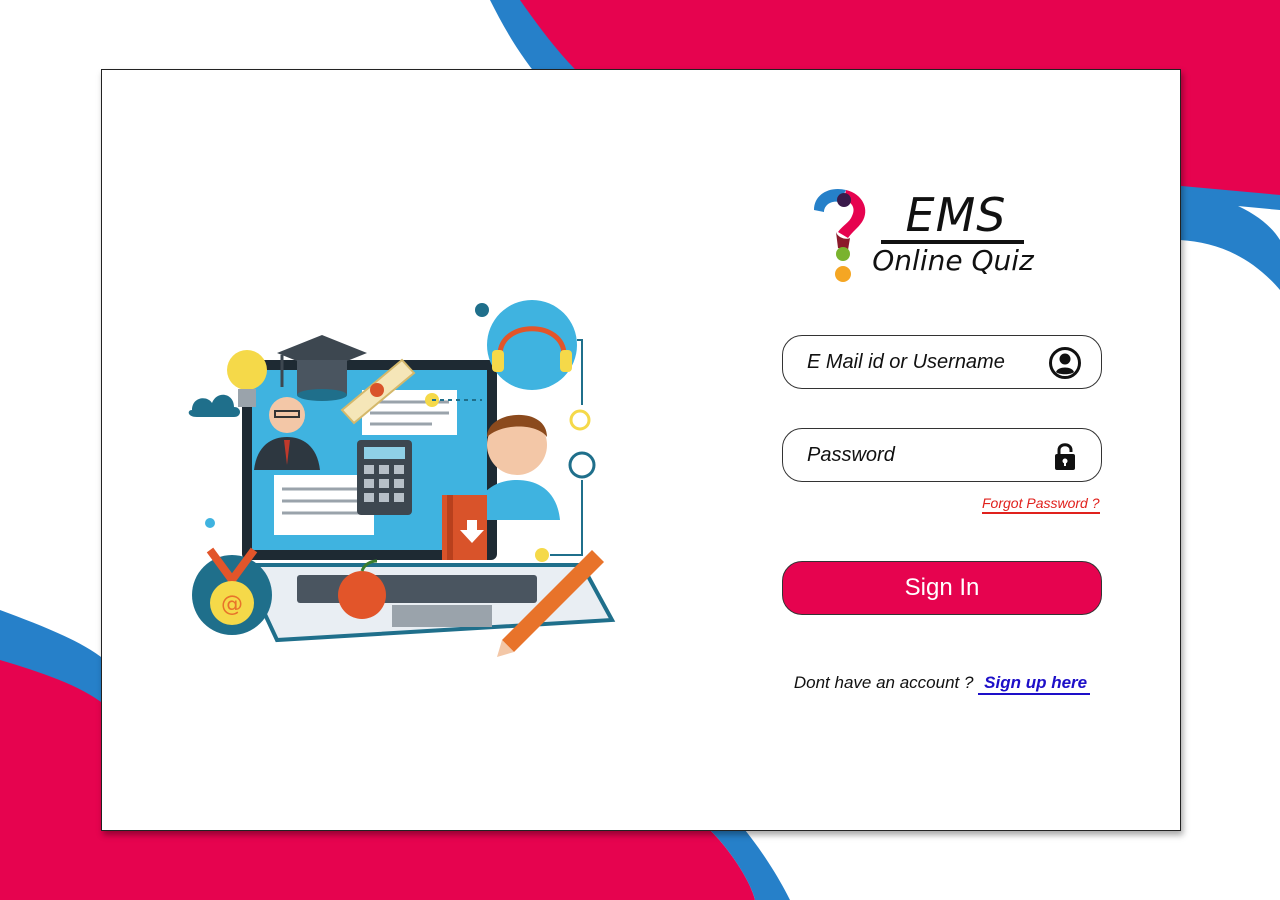  Describe the element at coordinates (840, 235) in the screenshot. I see `question-mark-icon` at that location.